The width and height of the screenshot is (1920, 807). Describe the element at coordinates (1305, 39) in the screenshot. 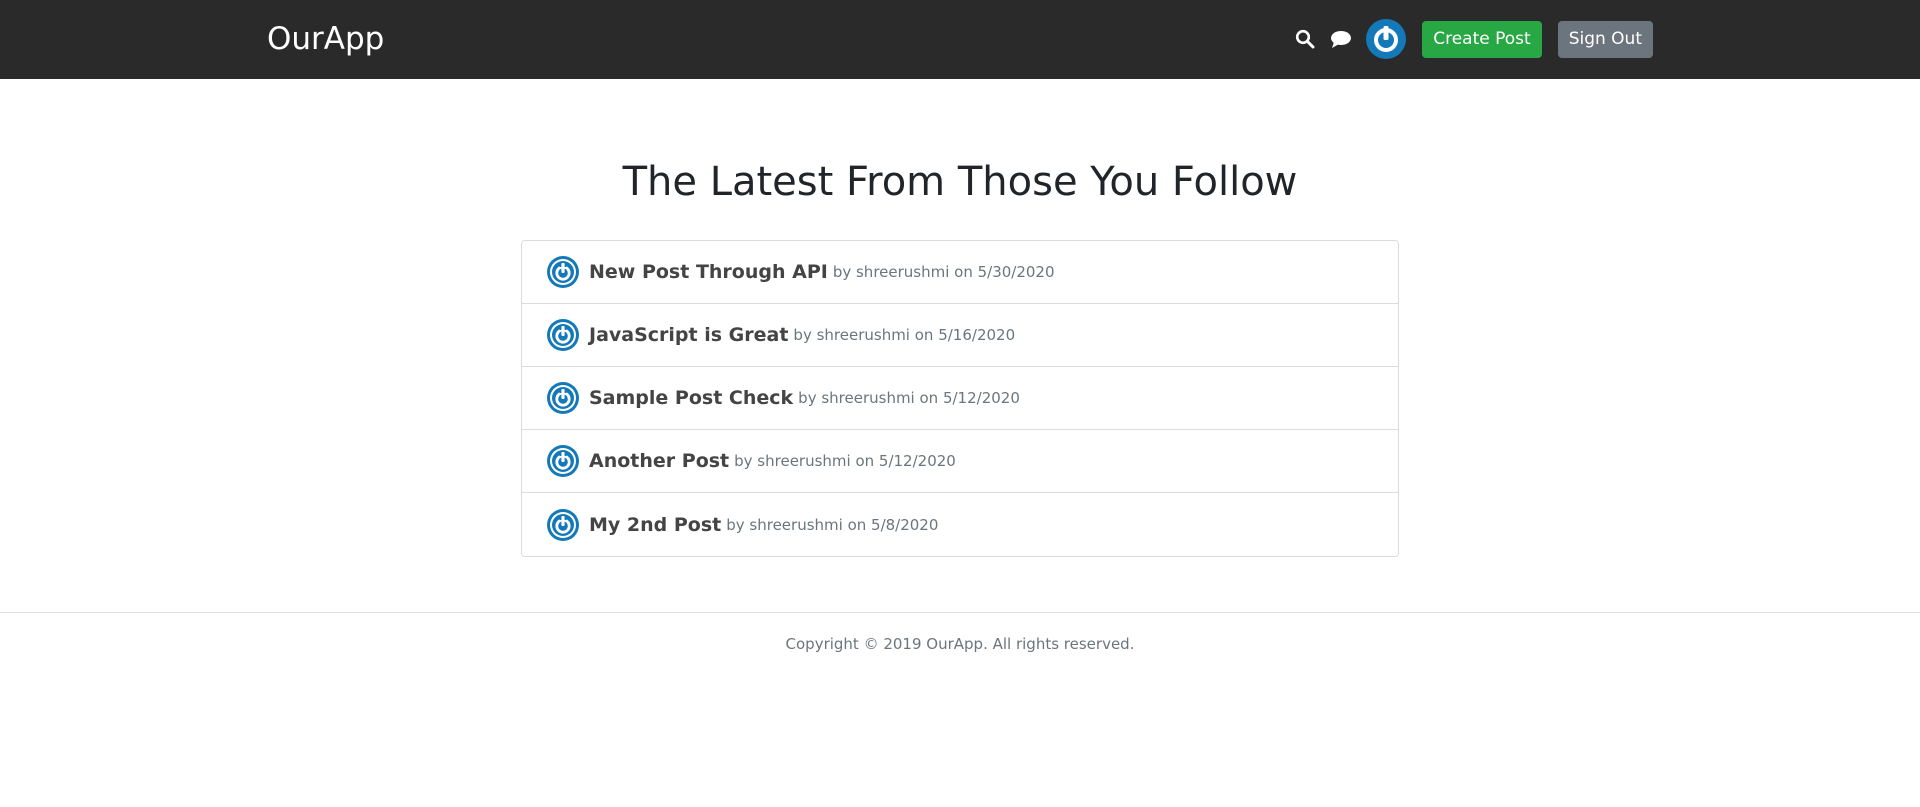

I see `search-icon` at that location.